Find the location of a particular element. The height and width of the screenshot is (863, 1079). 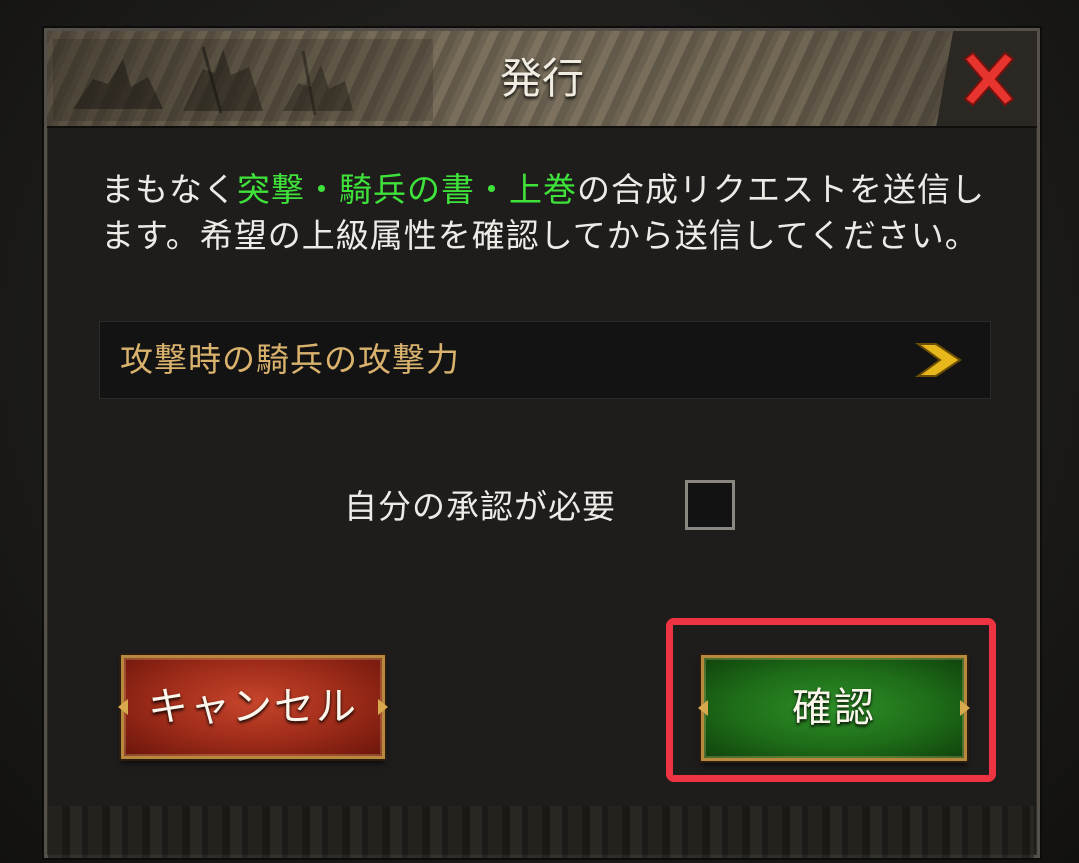

item-name: 突撃・騎兵の書・上巻 is located at coordinates (407, 189).